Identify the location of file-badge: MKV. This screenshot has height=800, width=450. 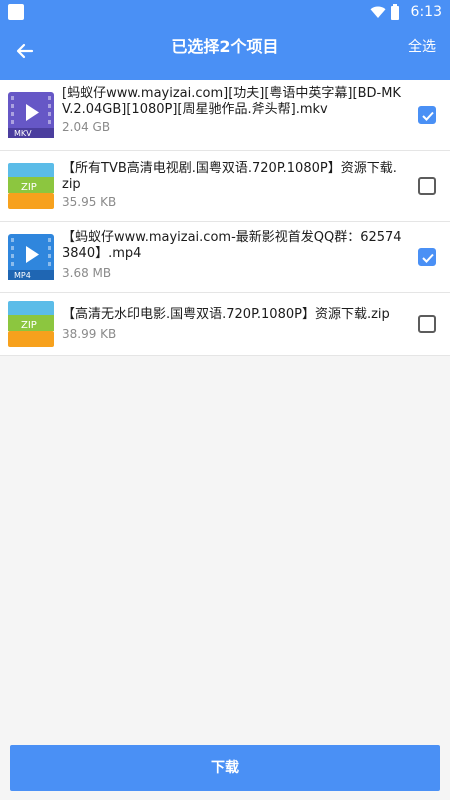
(23, 133).